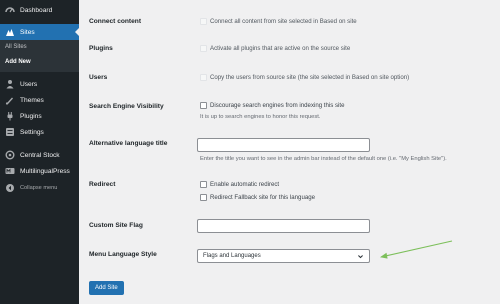 This screenshot has width=500, height=304. Describe the element at coordinates (10, 116) in the screenshot. I see `plugins-icon` at that location.